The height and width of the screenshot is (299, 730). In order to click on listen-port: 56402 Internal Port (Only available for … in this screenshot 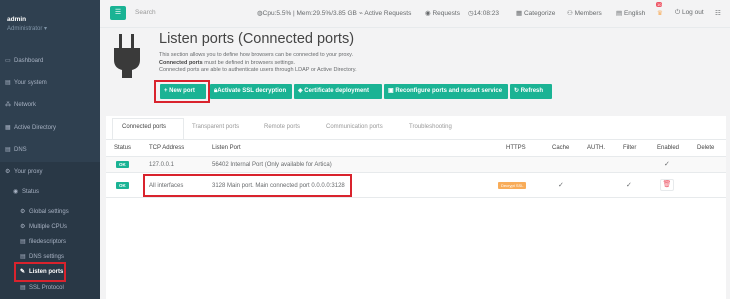, I will do `click(272, 165)`.